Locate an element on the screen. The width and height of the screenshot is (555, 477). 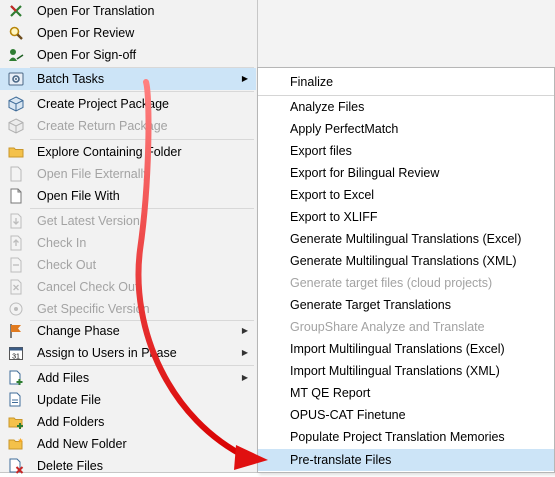
menu-item-cancel-check-out: Cancel Check Out is located at coordinates (128, 287).